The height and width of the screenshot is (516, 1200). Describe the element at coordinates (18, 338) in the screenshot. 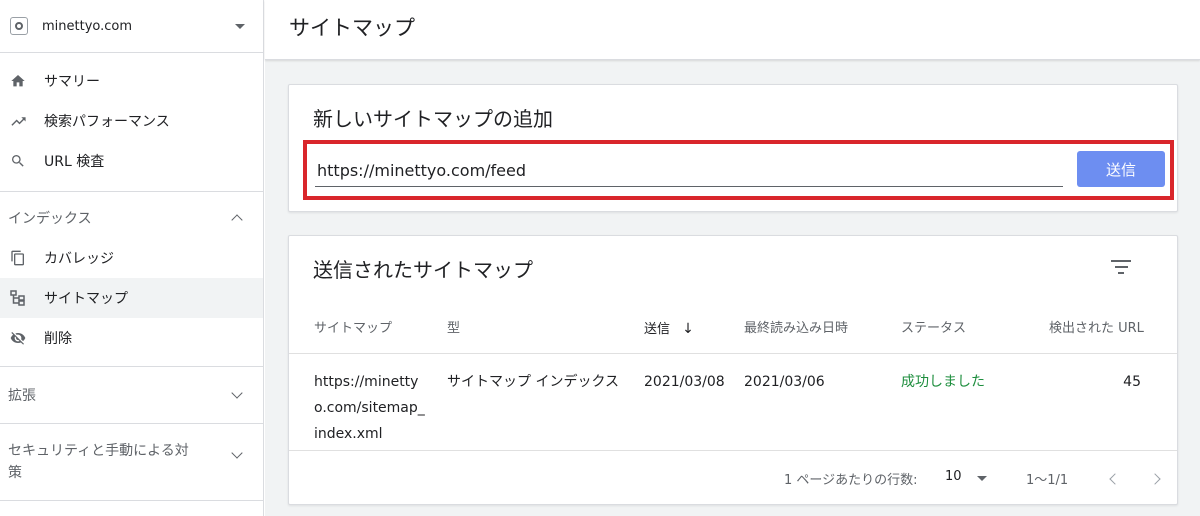

I see `visibility-off-icon` at that location.